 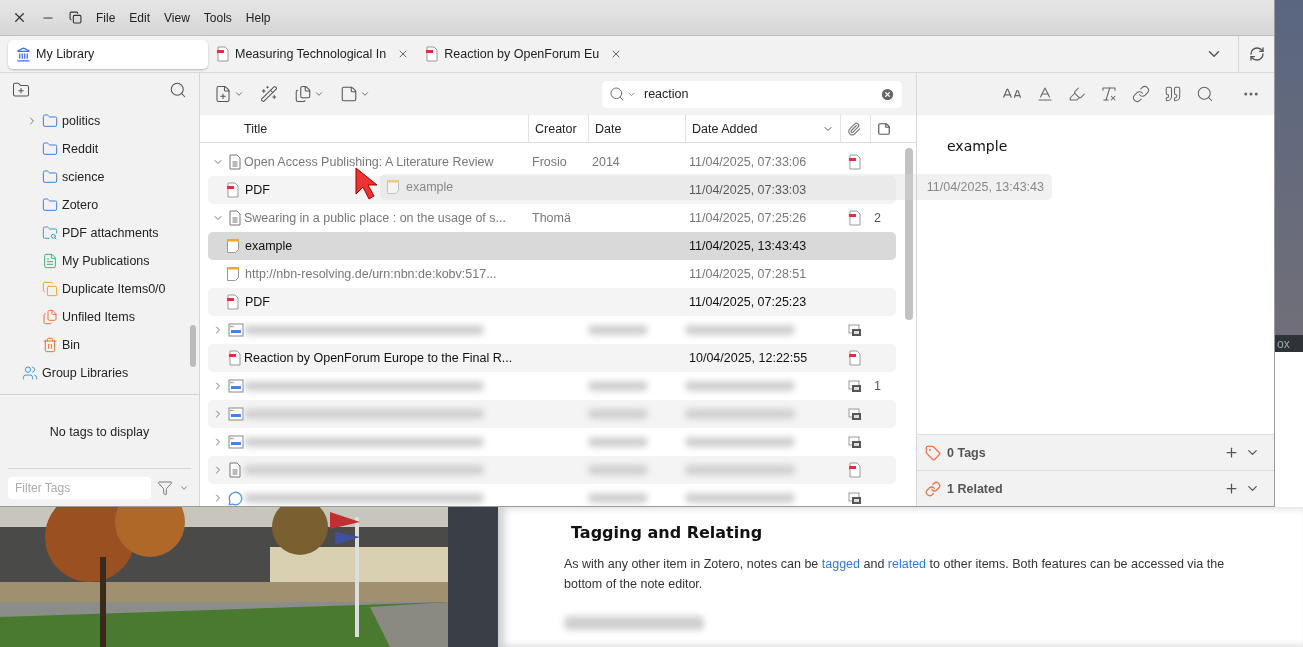 I want to click on item-date-added: 10/04/2025, 12:22:55, so click(x=748, y=358).